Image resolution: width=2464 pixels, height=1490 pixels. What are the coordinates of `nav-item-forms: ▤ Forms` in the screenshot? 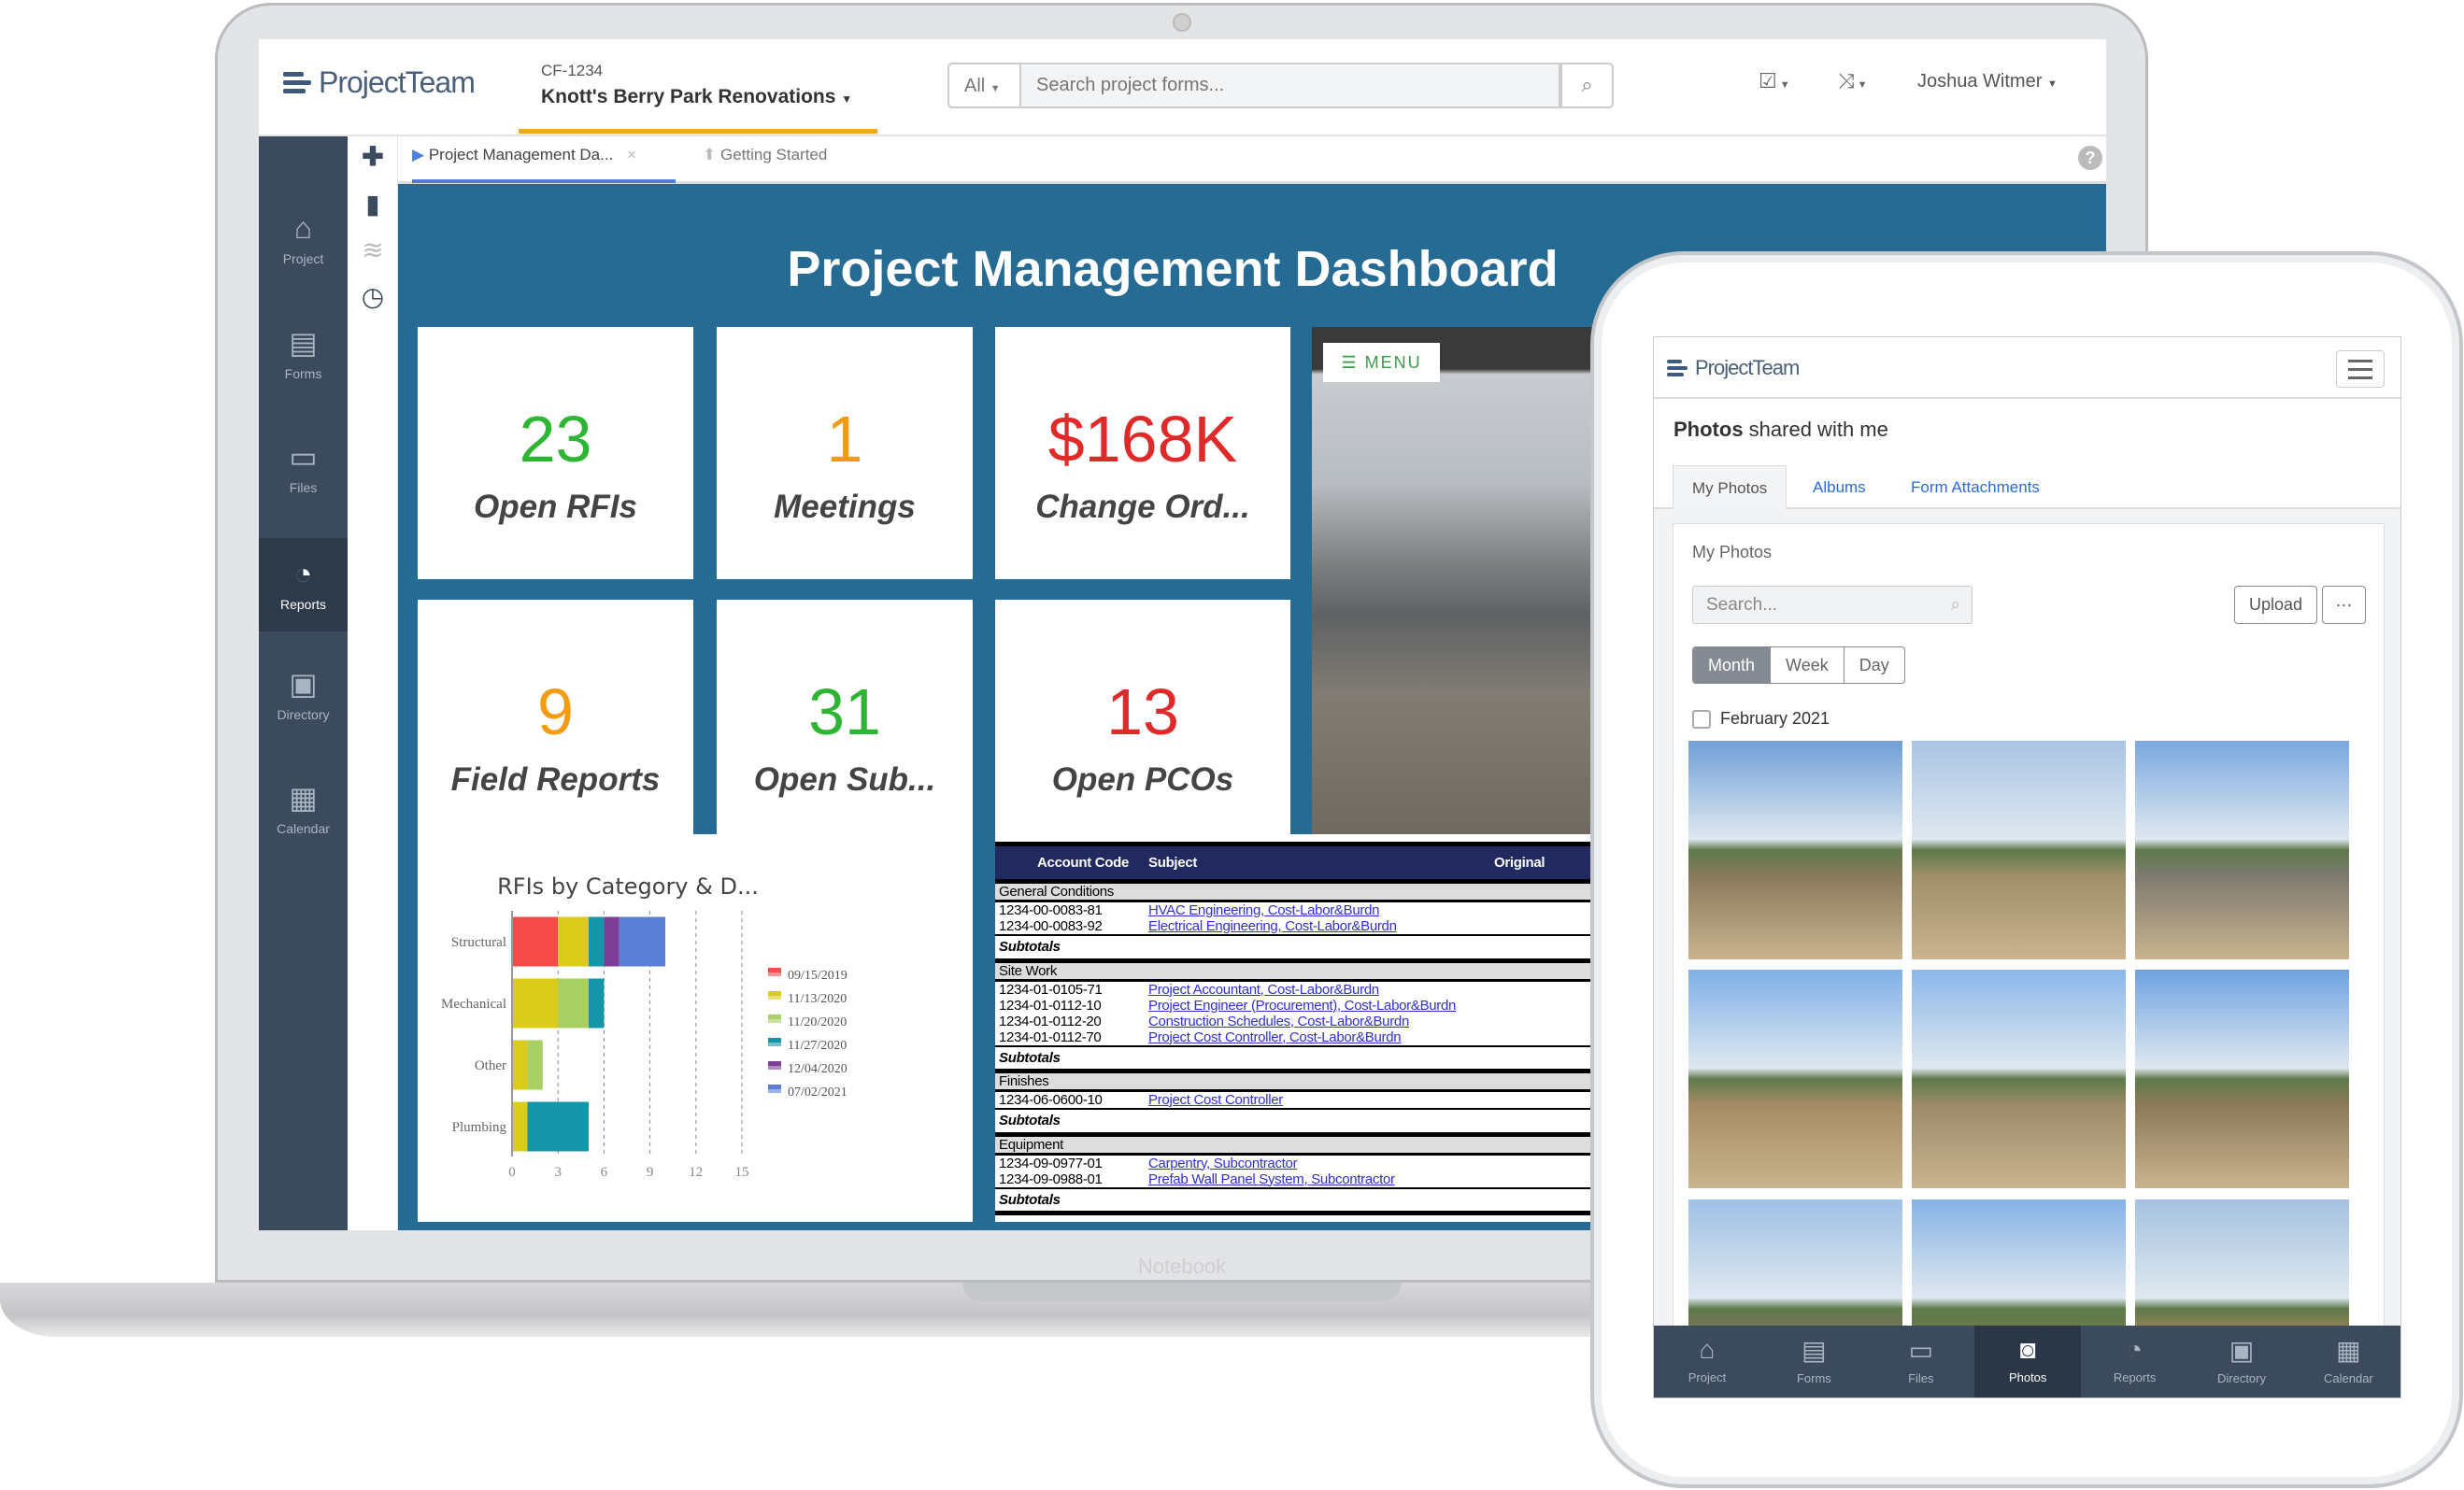 It's located at (1813, 1362).